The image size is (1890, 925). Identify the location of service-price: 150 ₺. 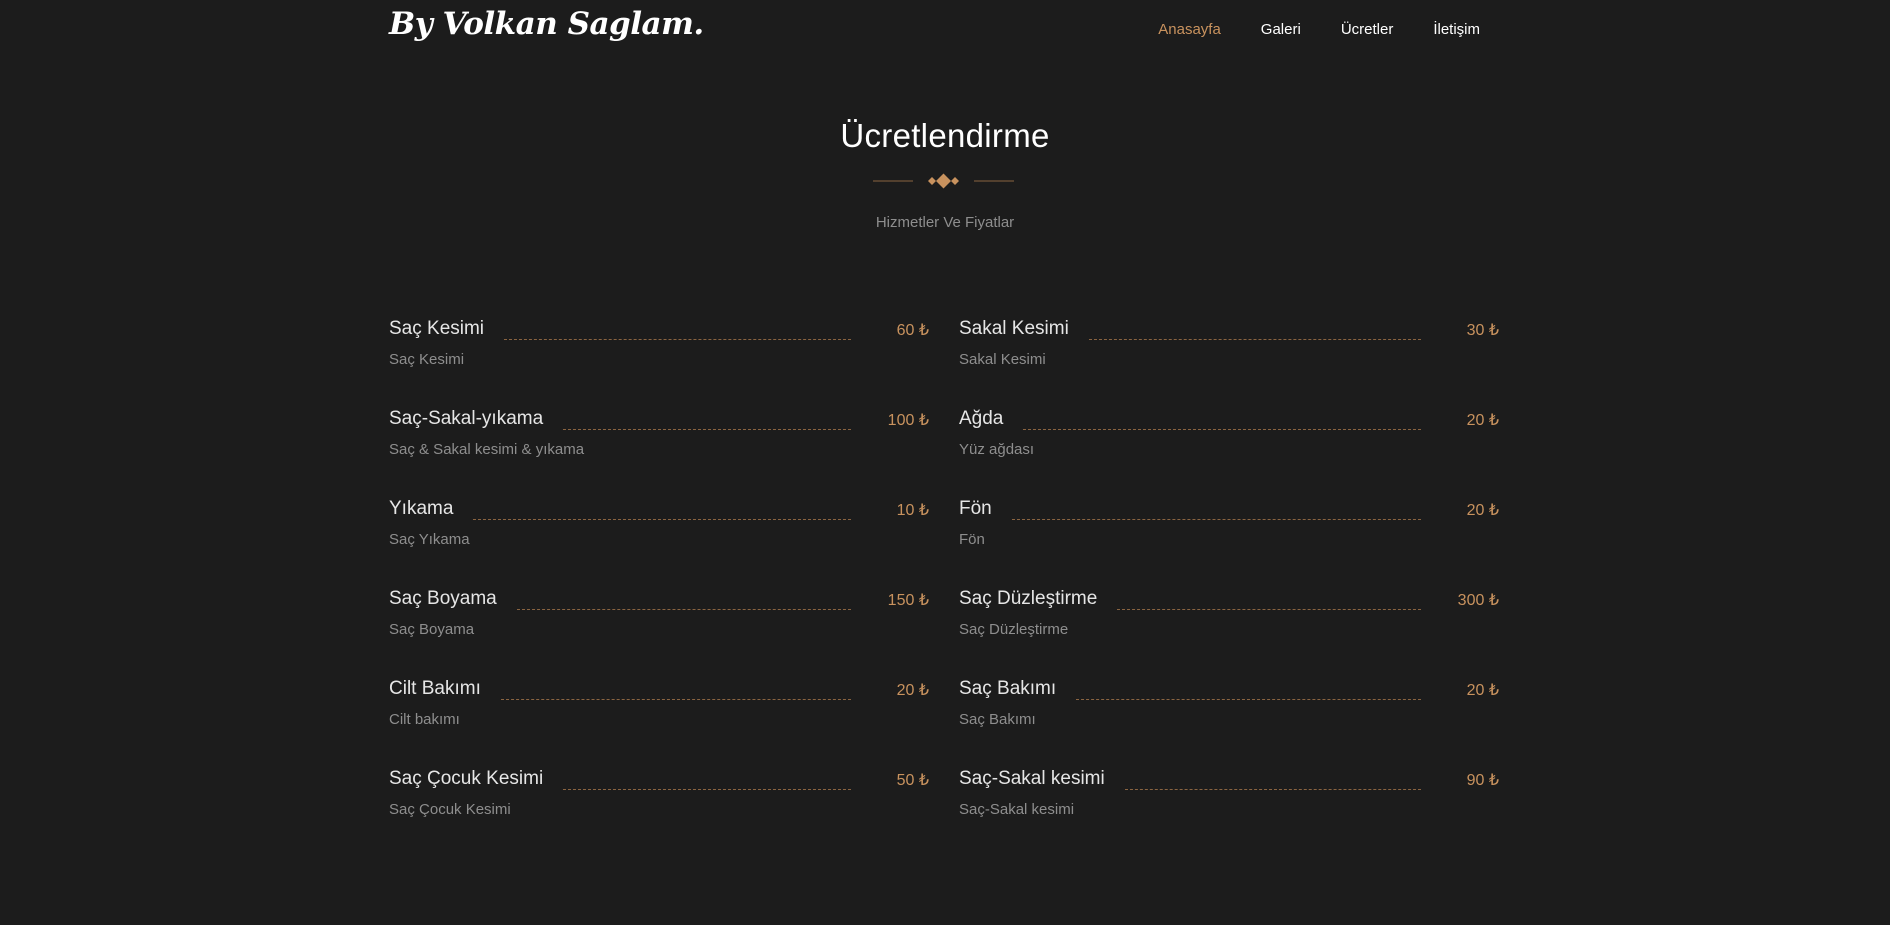
(908, 600).